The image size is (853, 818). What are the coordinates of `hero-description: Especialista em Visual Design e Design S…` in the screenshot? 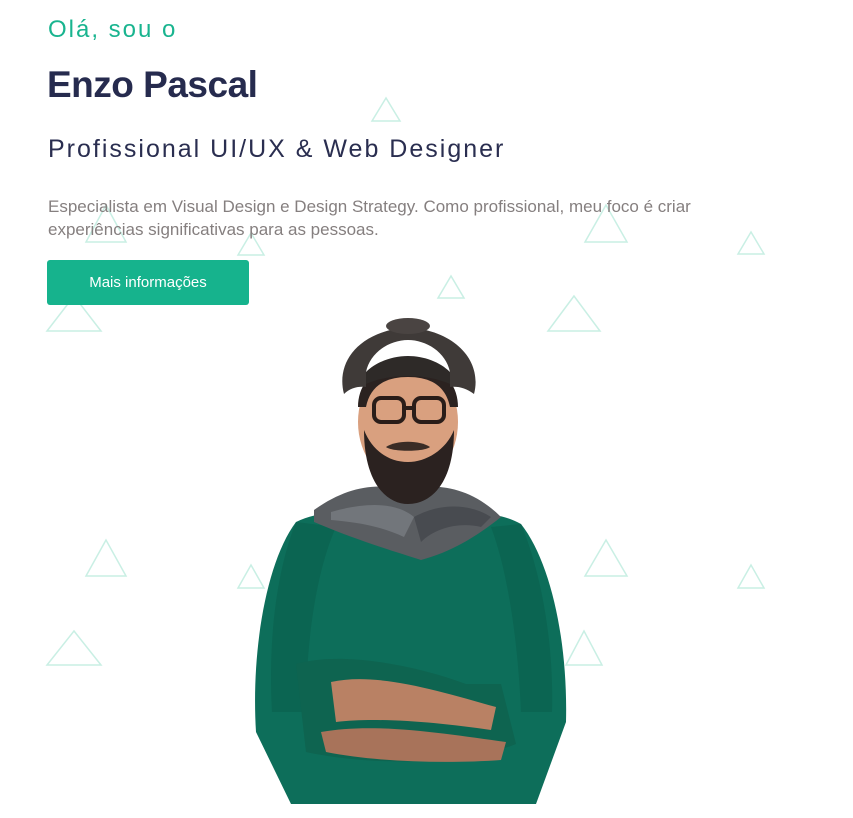 It's located at (369, 218).